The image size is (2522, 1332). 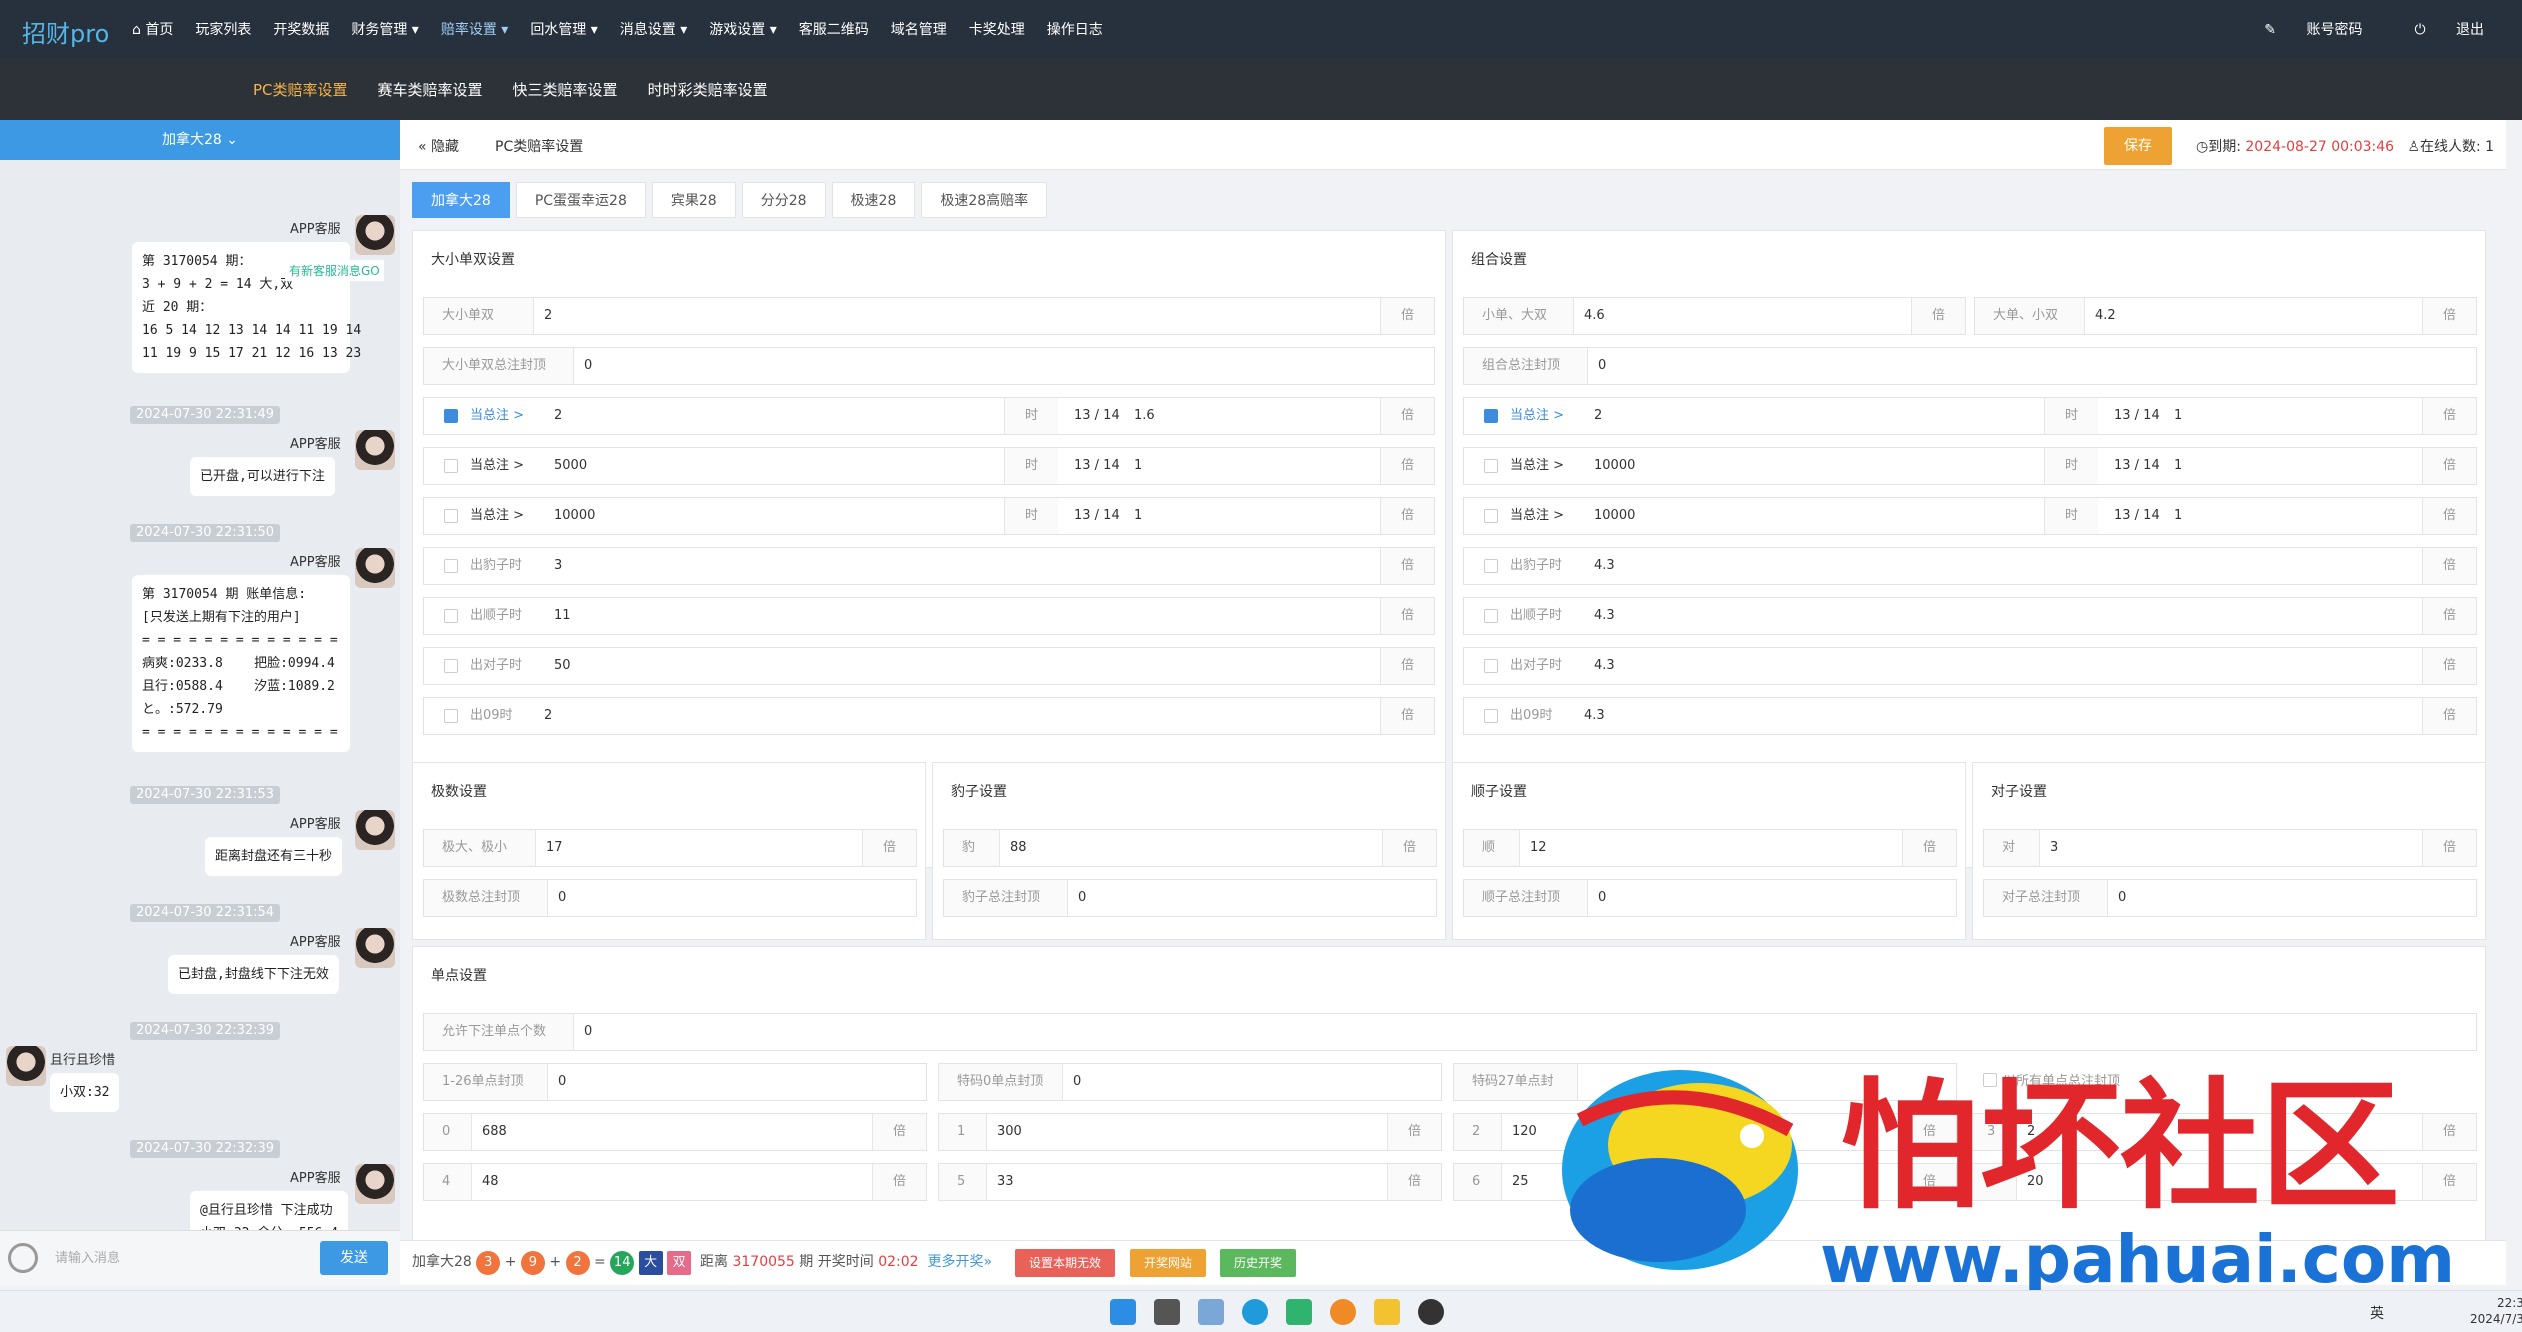 I want to click on pair-cap-input: 0, so click(x=2117, y=898).